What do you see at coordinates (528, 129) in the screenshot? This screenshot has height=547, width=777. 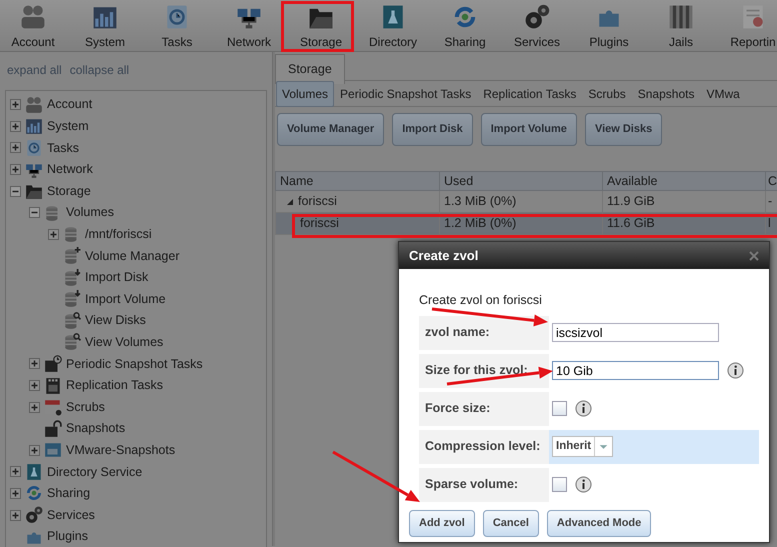 I see `action-button: Import Volume` at bounding box center [528, 129].